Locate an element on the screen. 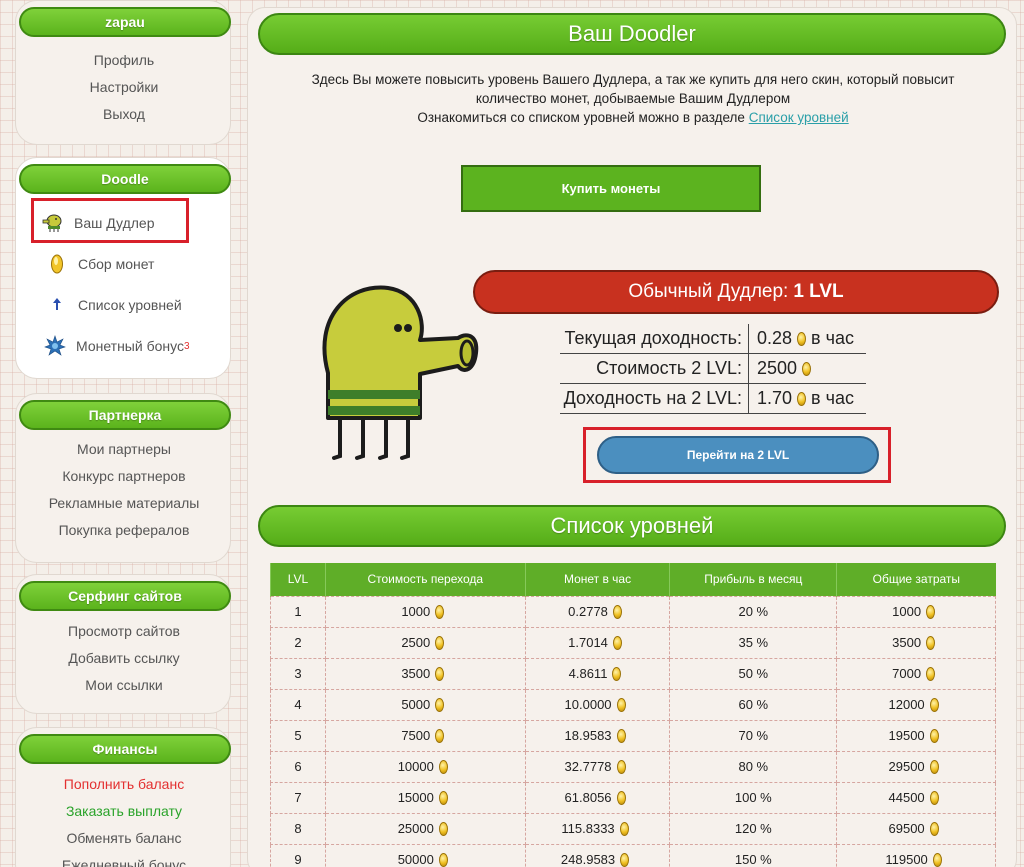  bonus-count-badge: 3 is located at coordinates (186, 346).